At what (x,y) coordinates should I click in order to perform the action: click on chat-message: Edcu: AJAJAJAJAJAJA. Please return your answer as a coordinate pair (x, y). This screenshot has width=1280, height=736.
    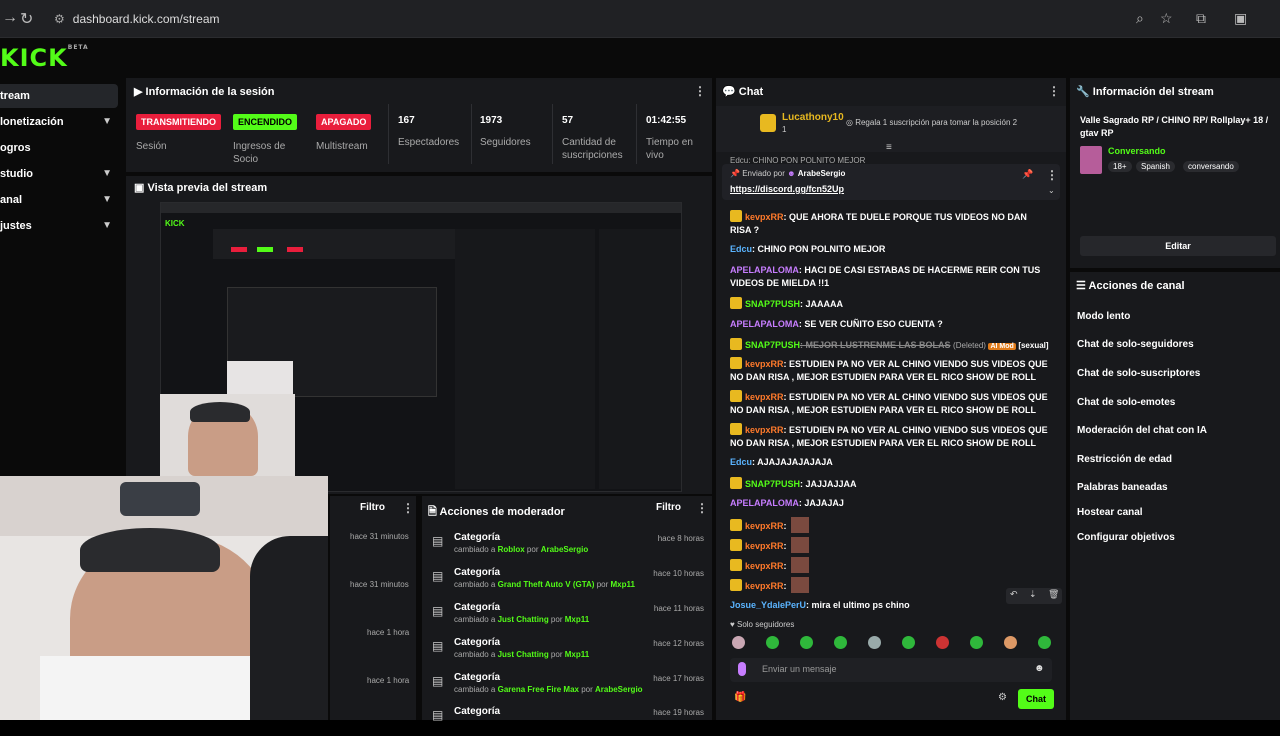
    Looking at the image, I should click on (890, 462).